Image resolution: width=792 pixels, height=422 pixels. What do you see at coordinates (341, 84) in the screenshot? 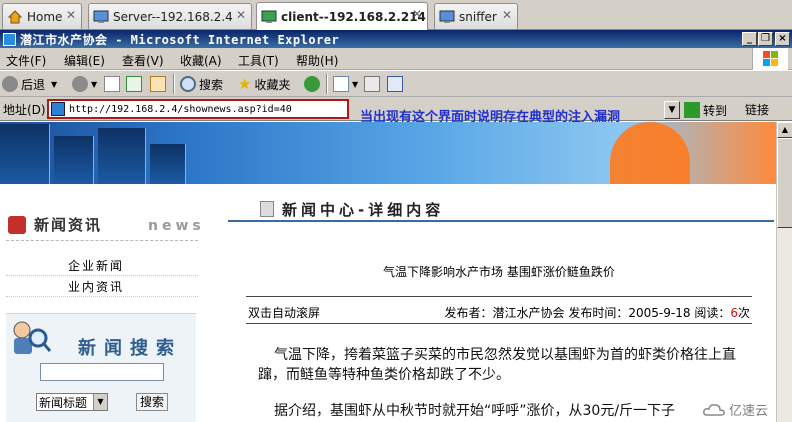
I see `mail-icon` at bounding box center [341, 84].